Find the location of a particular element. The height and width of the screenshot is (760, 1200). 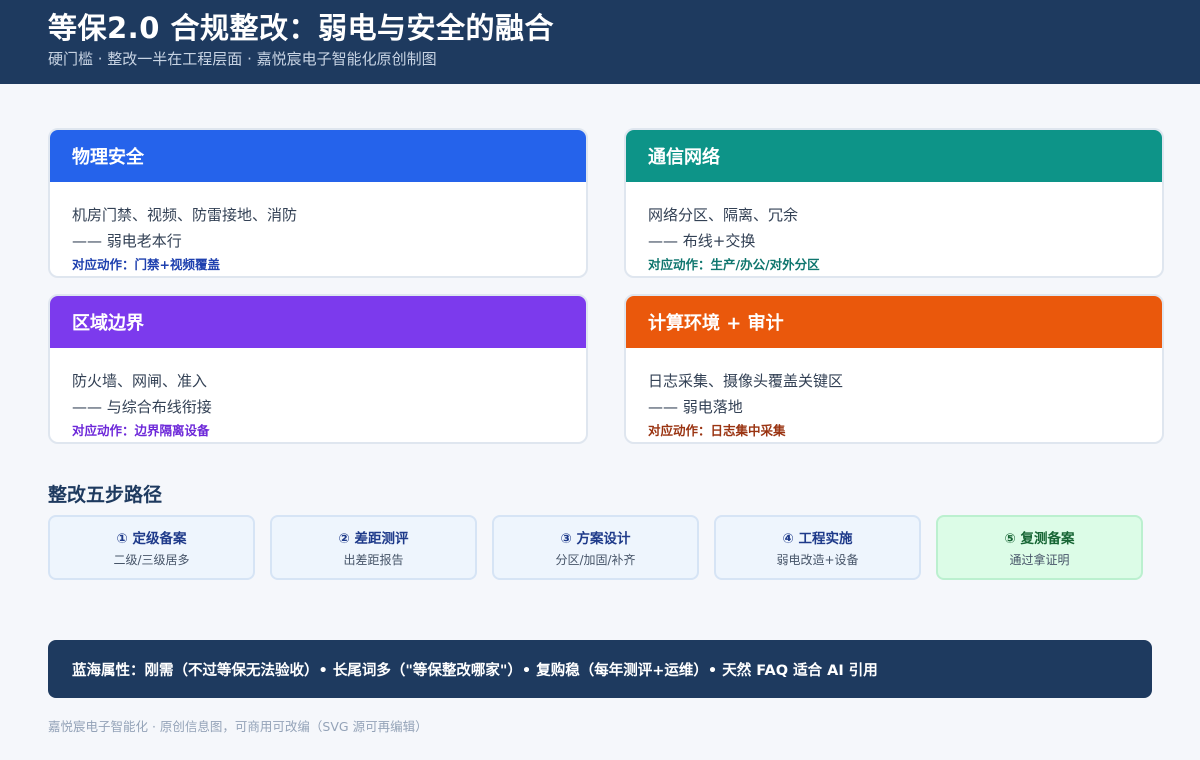

card-header: 区域边界 is located at coordinates (318, 322).